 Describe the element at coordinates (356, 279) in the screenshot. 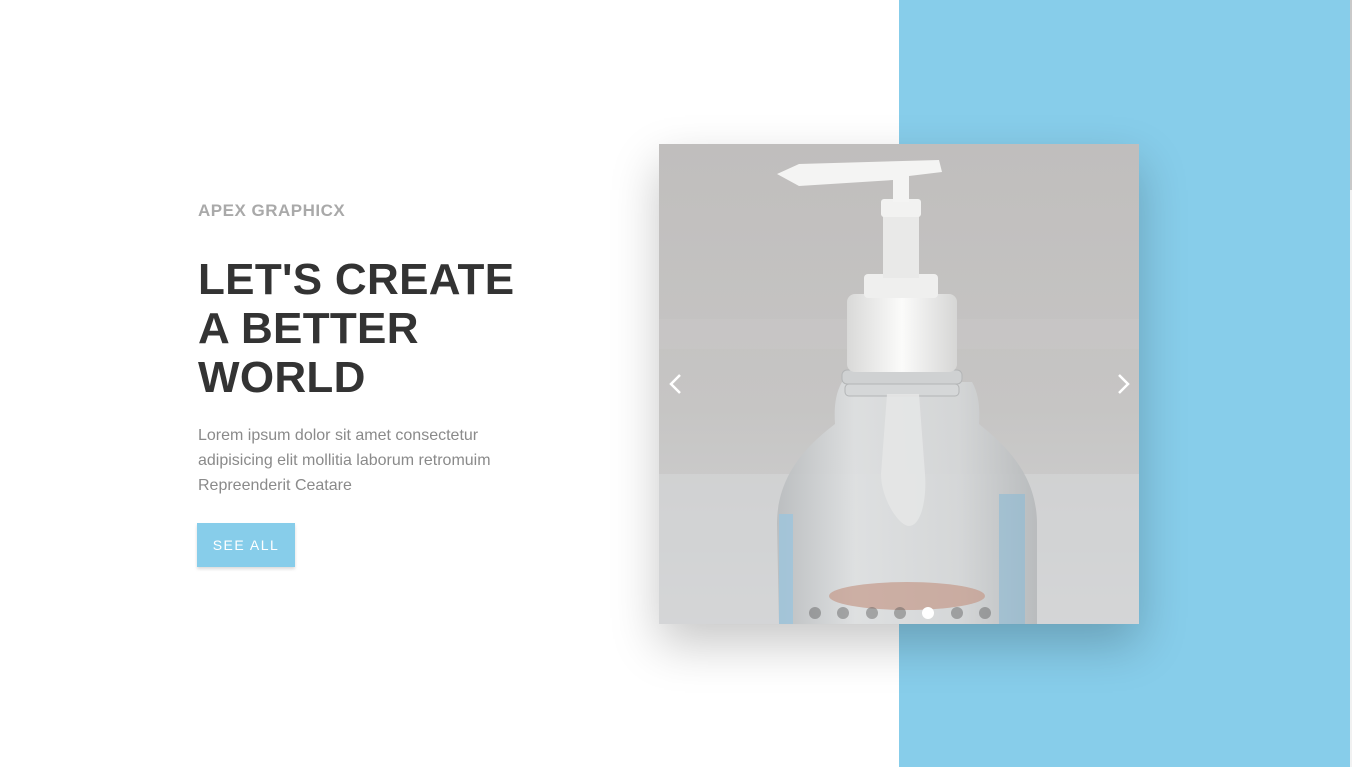

I see `headline-line: LET'S CREATE` at that location.